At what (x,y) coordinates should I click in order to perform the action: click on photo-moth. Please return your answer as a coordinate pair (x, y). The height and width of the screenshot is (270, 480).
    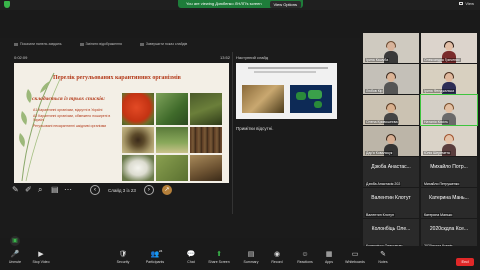
    Looking at the image, I should click on (138, 168).